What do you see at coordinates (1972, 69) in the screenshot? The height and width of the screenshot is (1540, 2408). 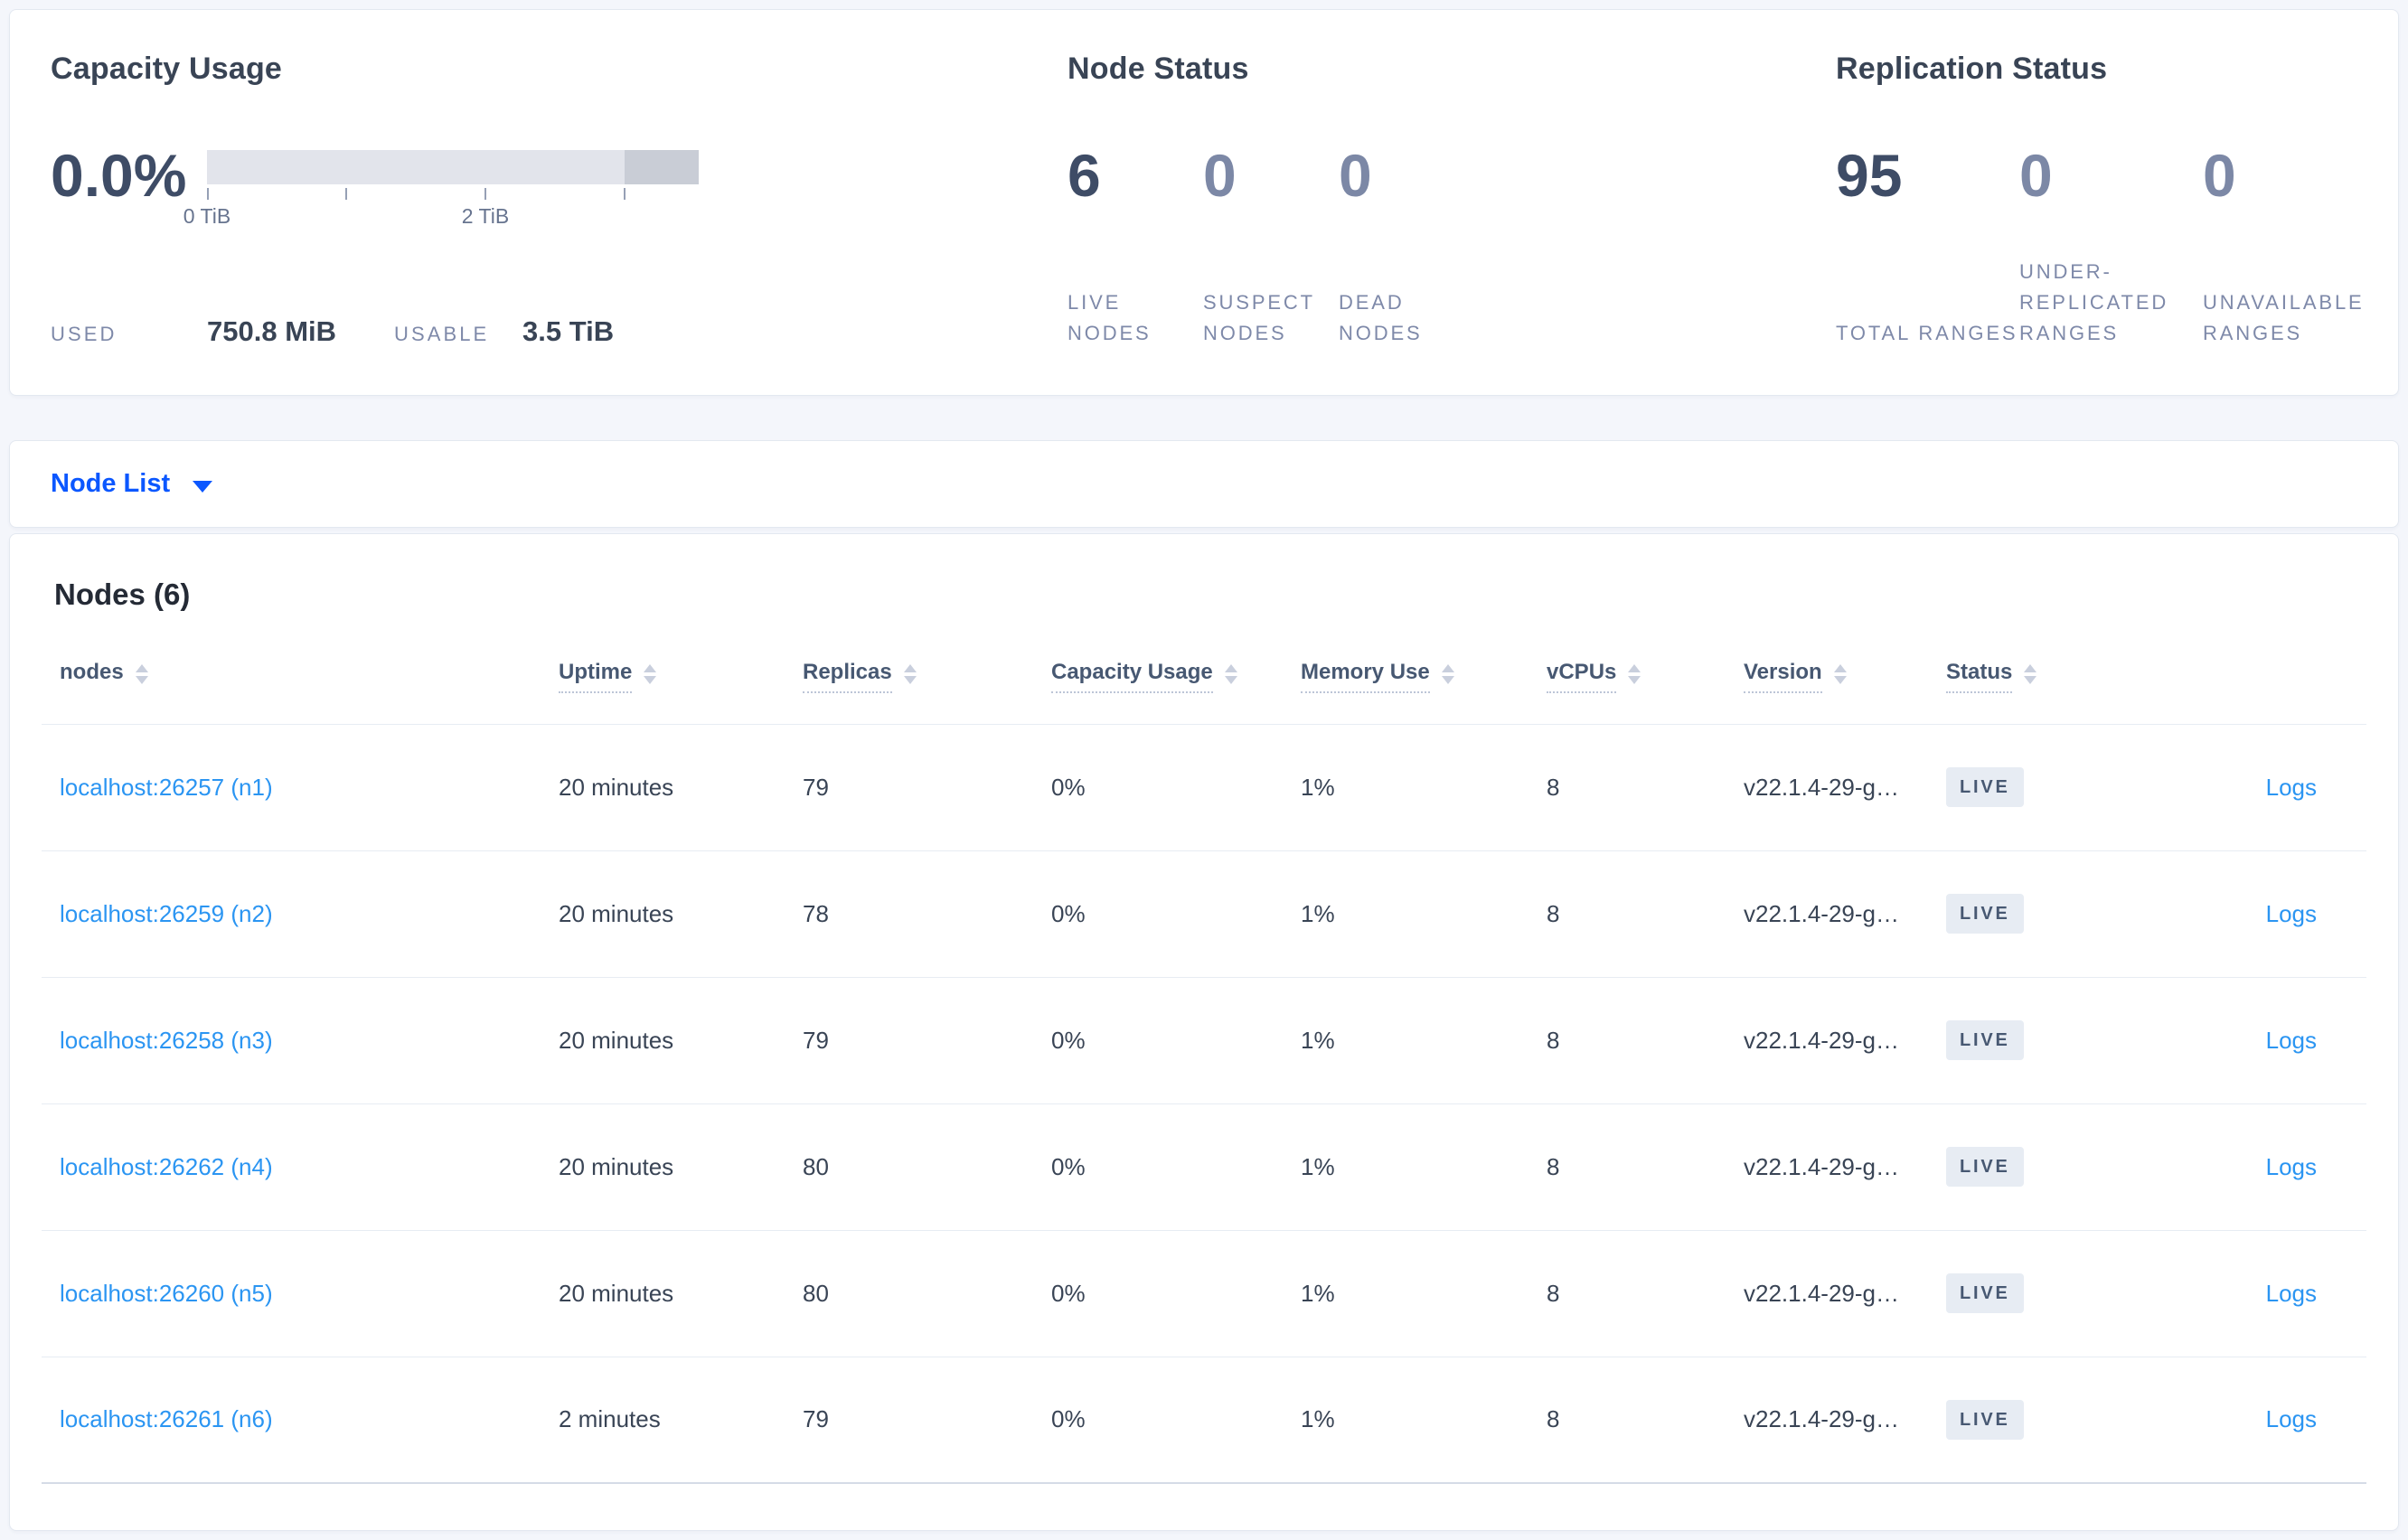 I see `replication-status-title: Replication Status` at bounding box center [1972, 69].